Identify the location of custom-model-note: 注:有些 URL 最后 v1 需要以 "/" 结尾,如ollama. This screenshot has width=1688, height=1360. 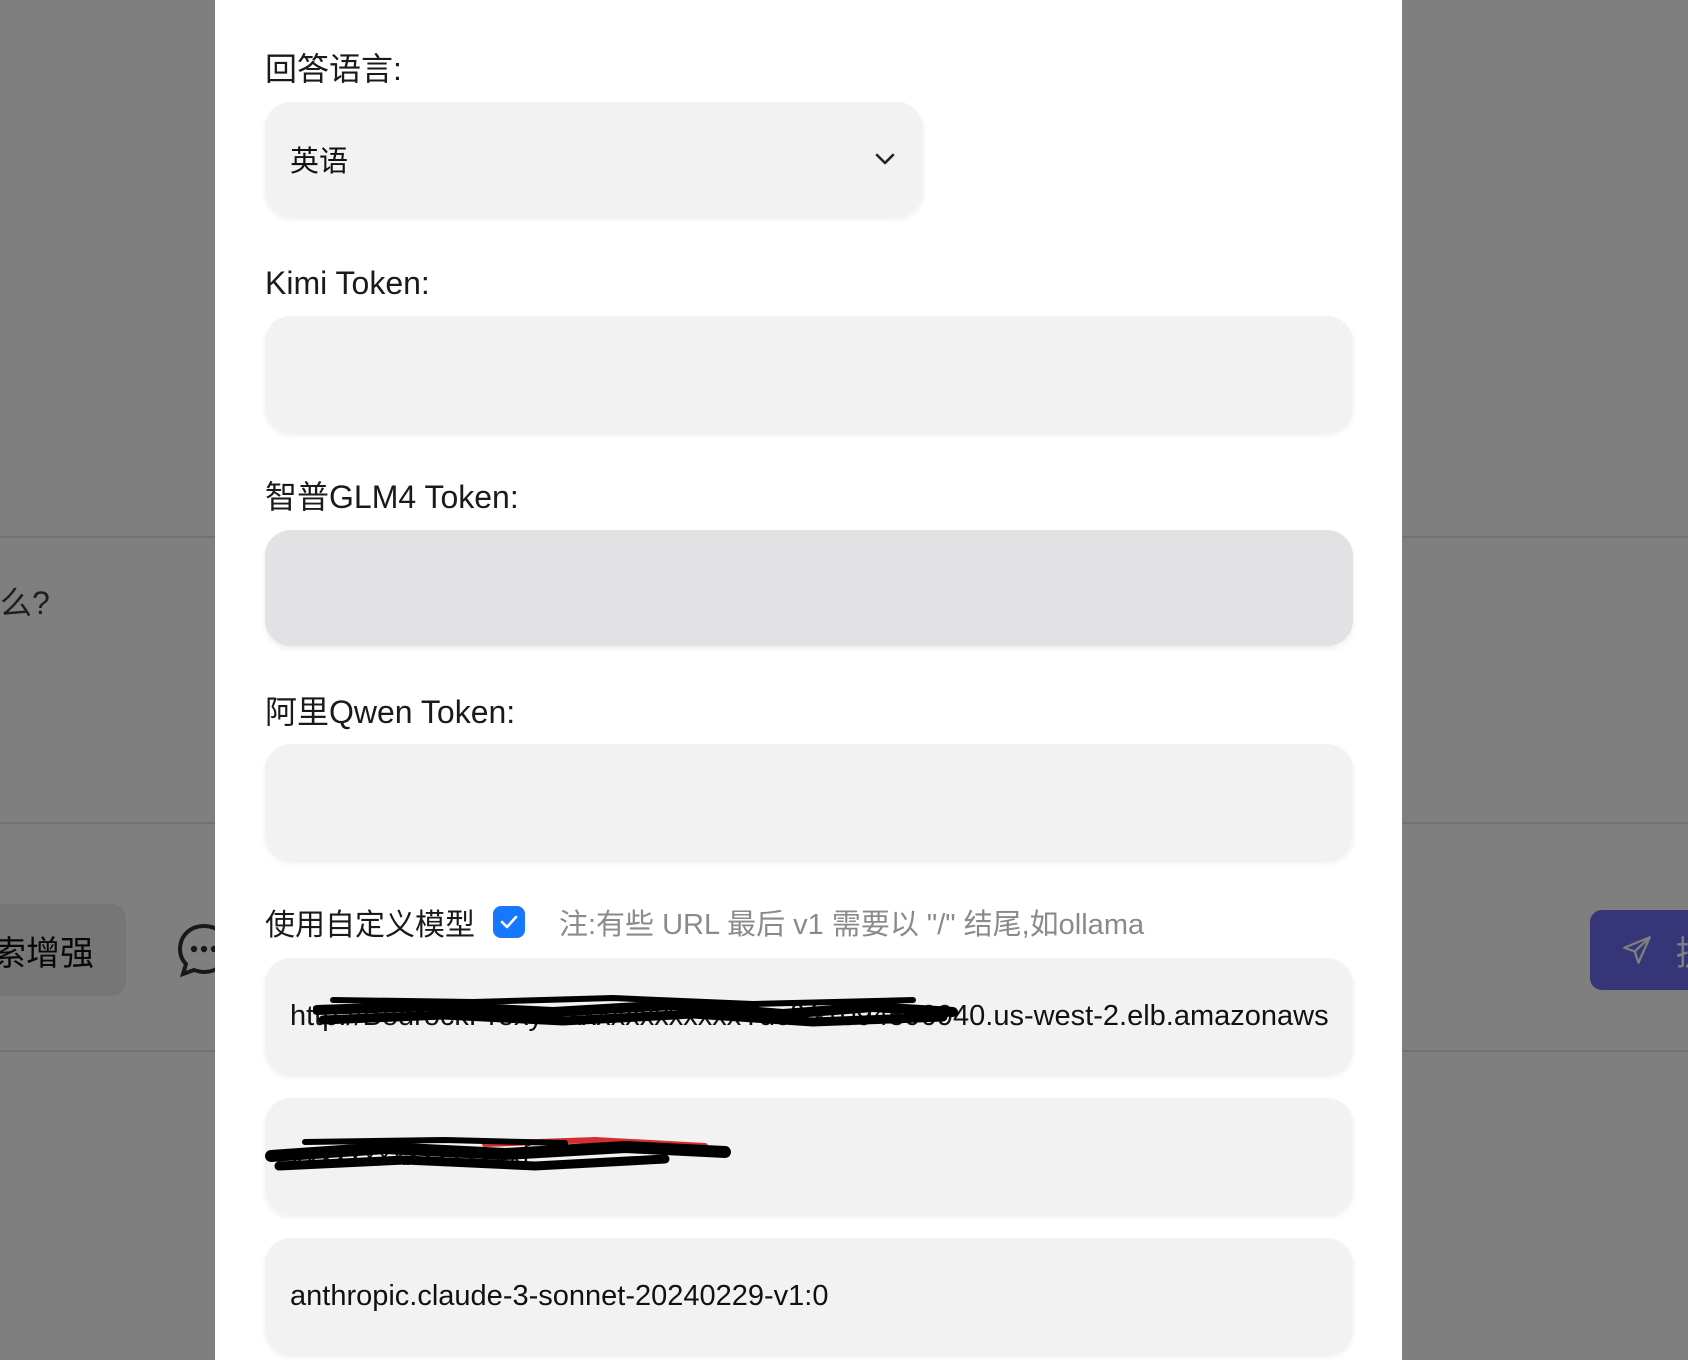
(852, 925).